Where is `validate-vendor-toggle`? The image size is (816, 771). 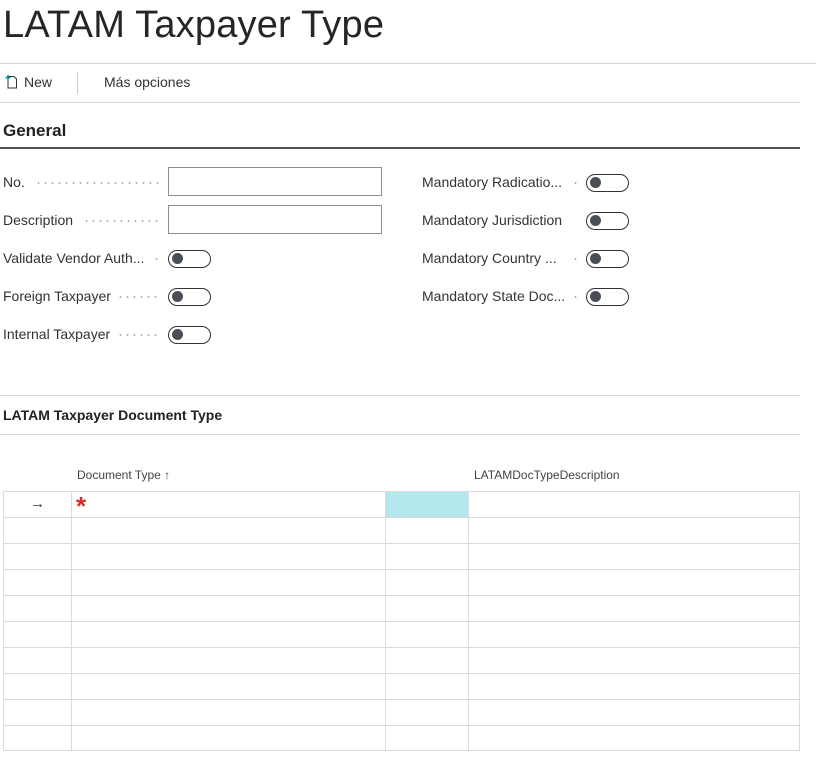
validate-vendor-toggle is located at coordinates (189, 259).